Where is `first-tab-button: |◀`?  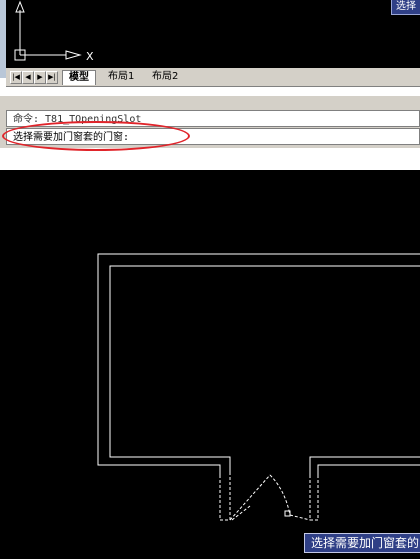
first-tab-button: |◀ is located at coordinates (16, 77).